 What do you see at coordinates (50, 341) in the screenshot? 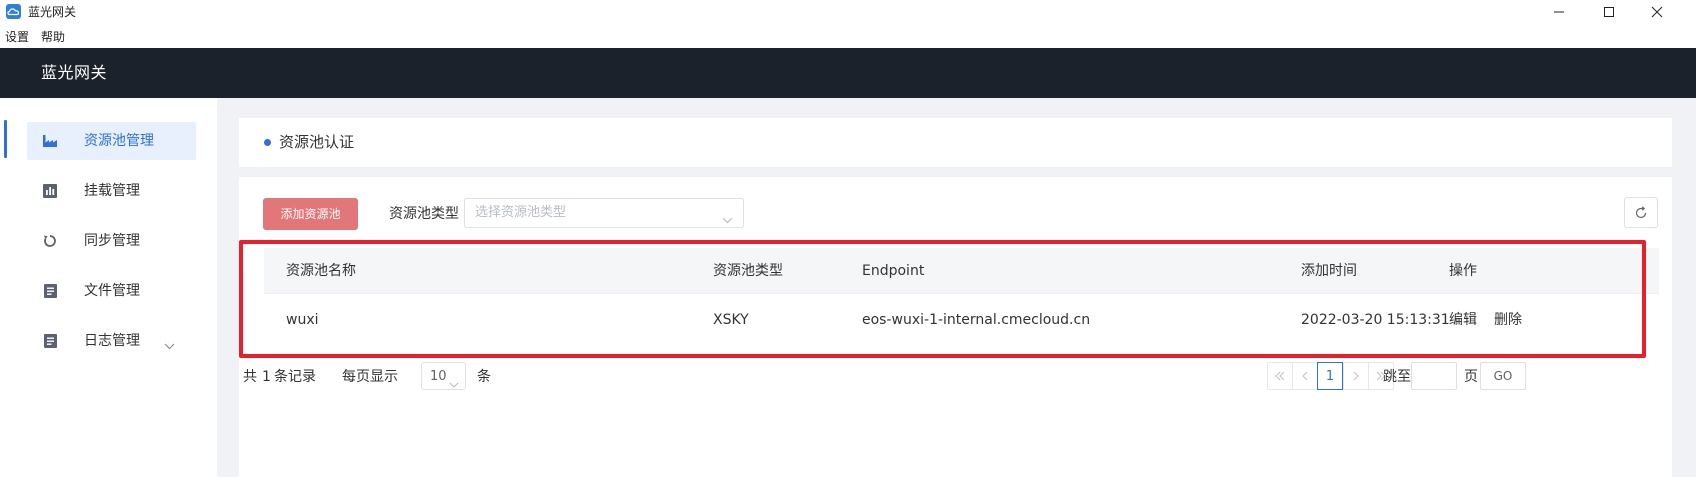
I see `log-icon` at bounding box center [50, 341].